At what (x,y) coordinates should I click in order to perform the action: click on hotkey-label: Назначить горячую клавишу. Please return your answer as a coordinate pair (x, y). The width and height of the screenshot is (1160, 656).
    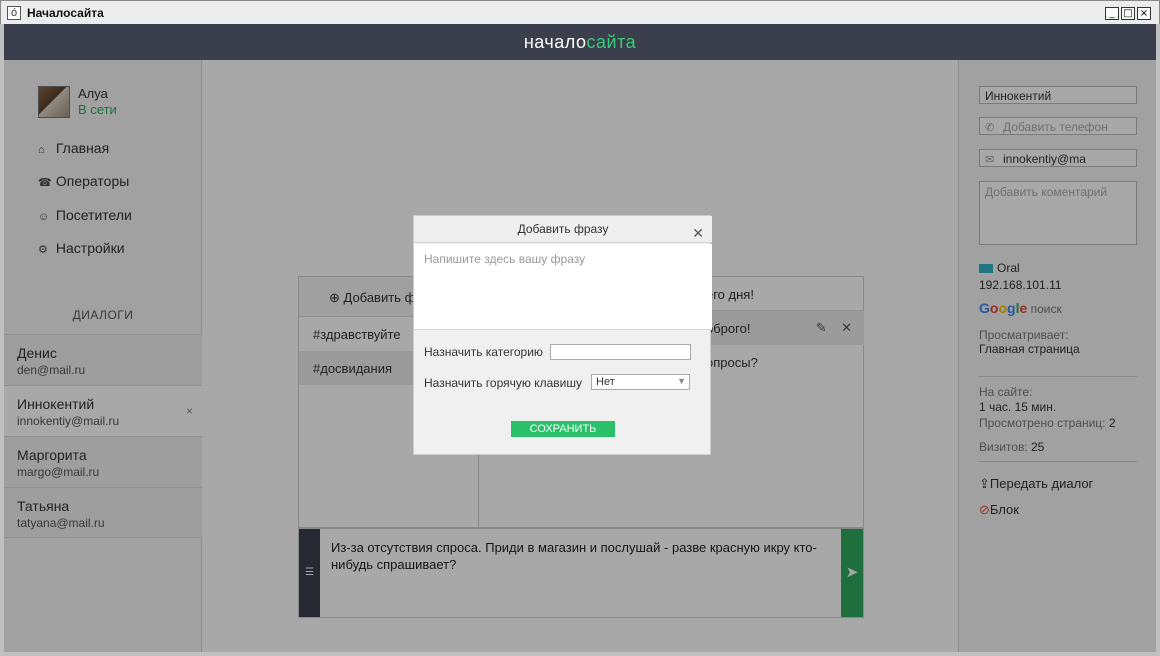
    Looking at the image, I should click on (503, 383).